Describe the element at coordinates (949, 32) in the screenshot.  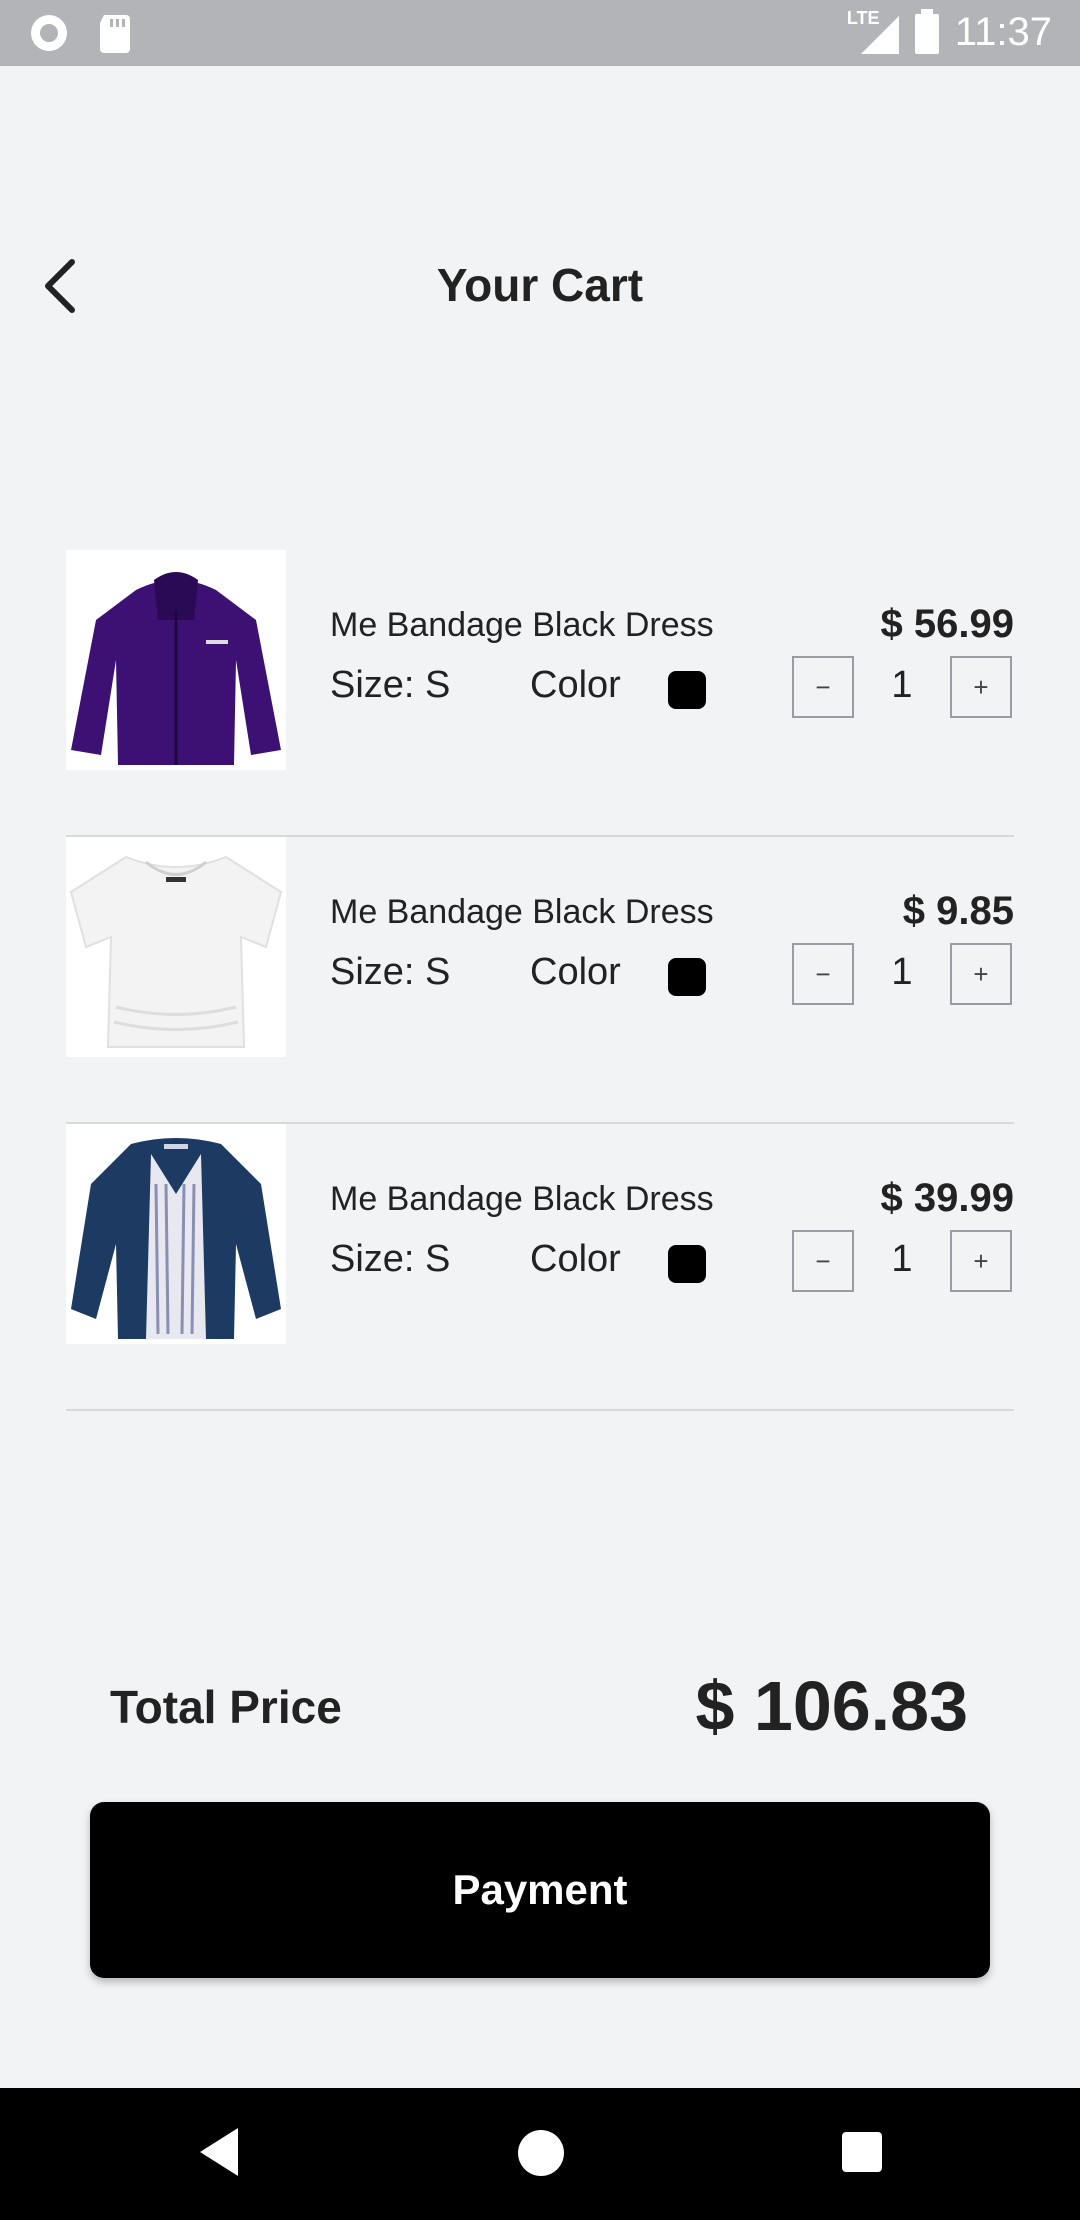
I see `status-right: LTE 11:37` at that location.